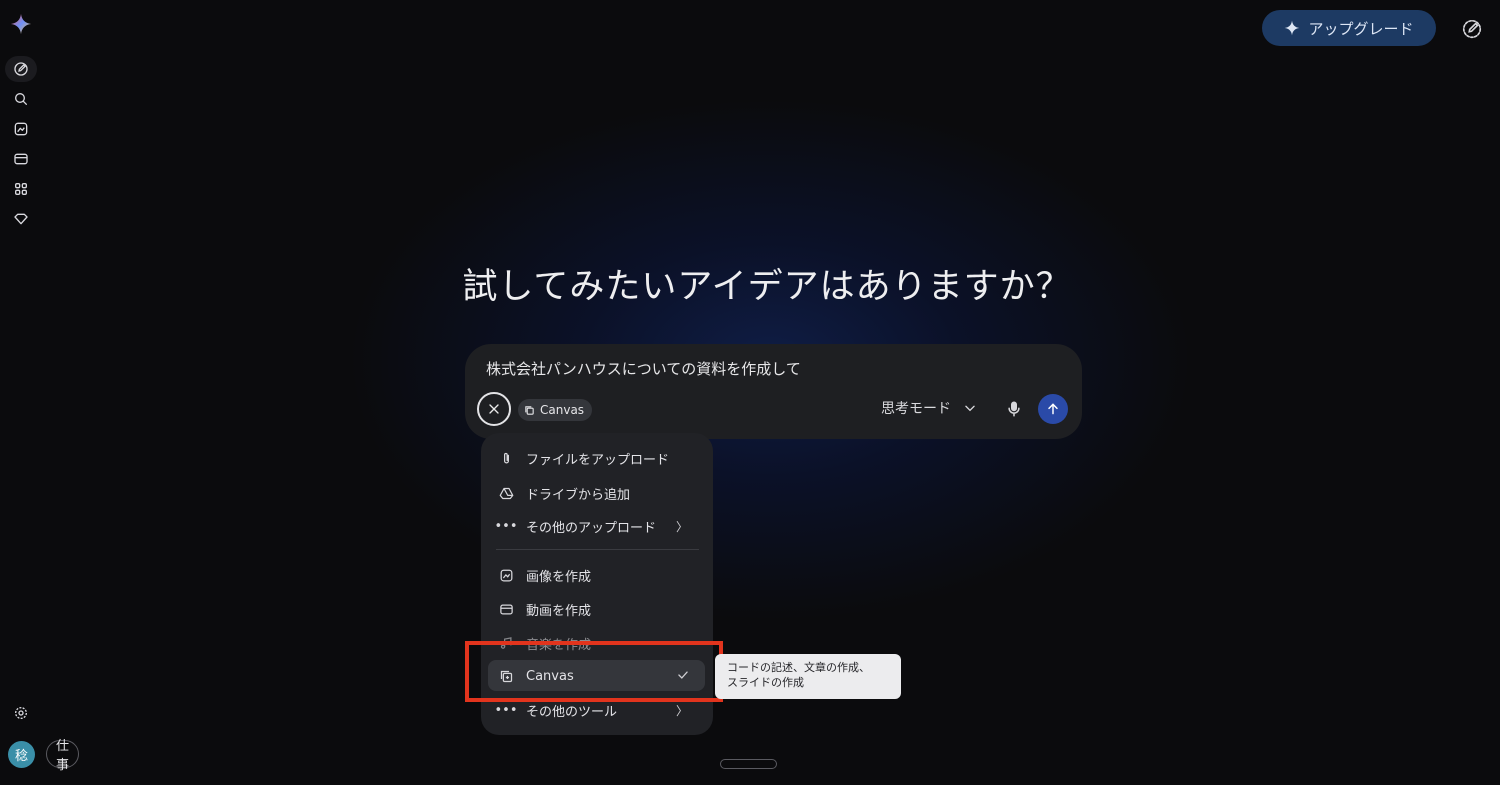 This screenshot has height=785, width=1500. I want to click on sidebar: 稔 仕事, so click(40, 392).